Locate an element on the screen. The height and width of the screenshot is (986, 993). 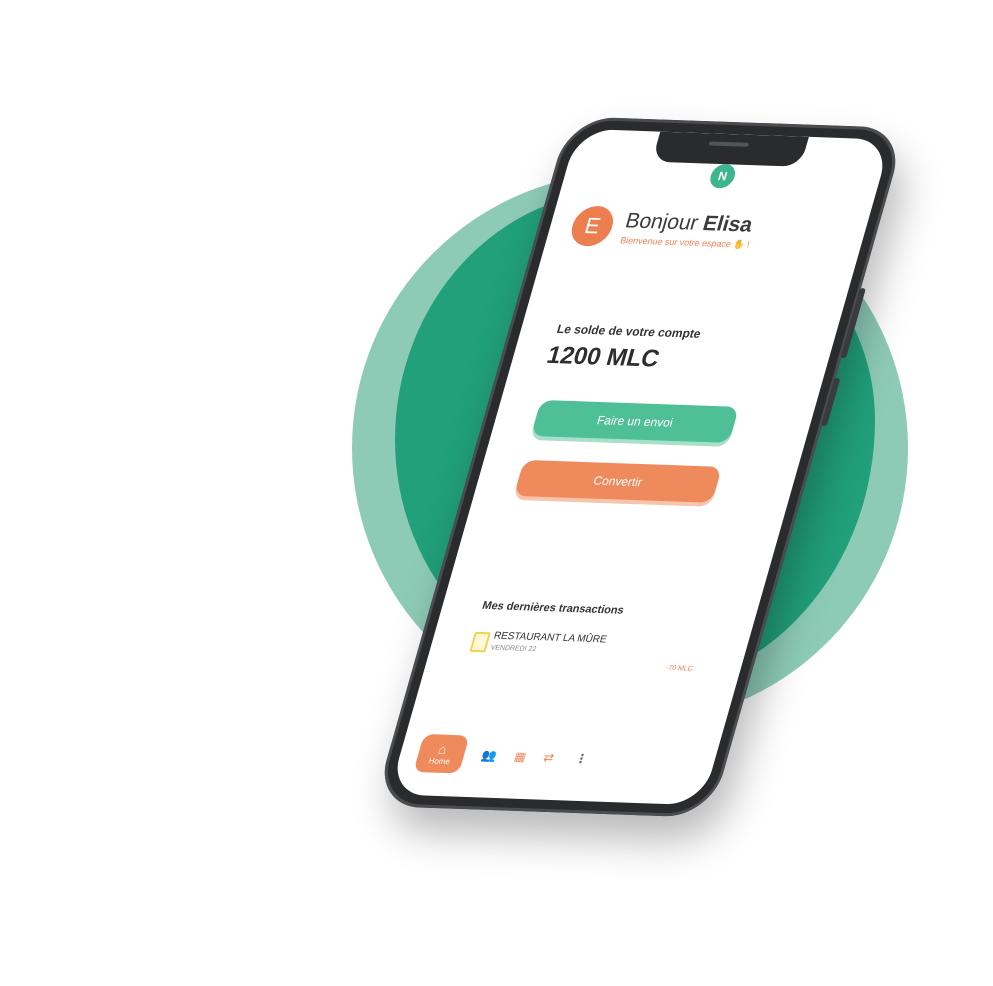
welcome-text: Bienvenue sur votre espace is located at coordinates (676, 241).